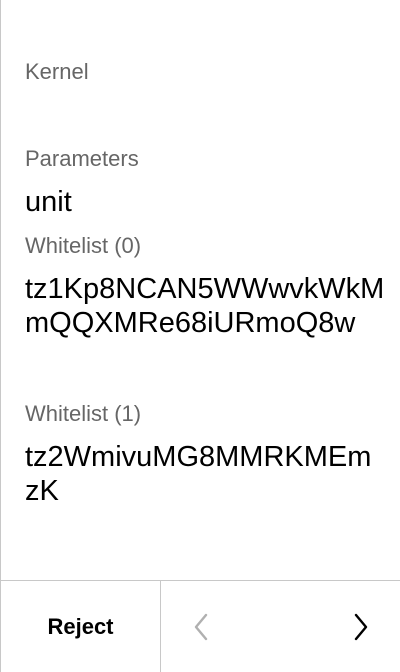 Image resolution: width=400 pixels, height=672 pixels. I want to click on parameters-label: Parameters, so click(82, 158).